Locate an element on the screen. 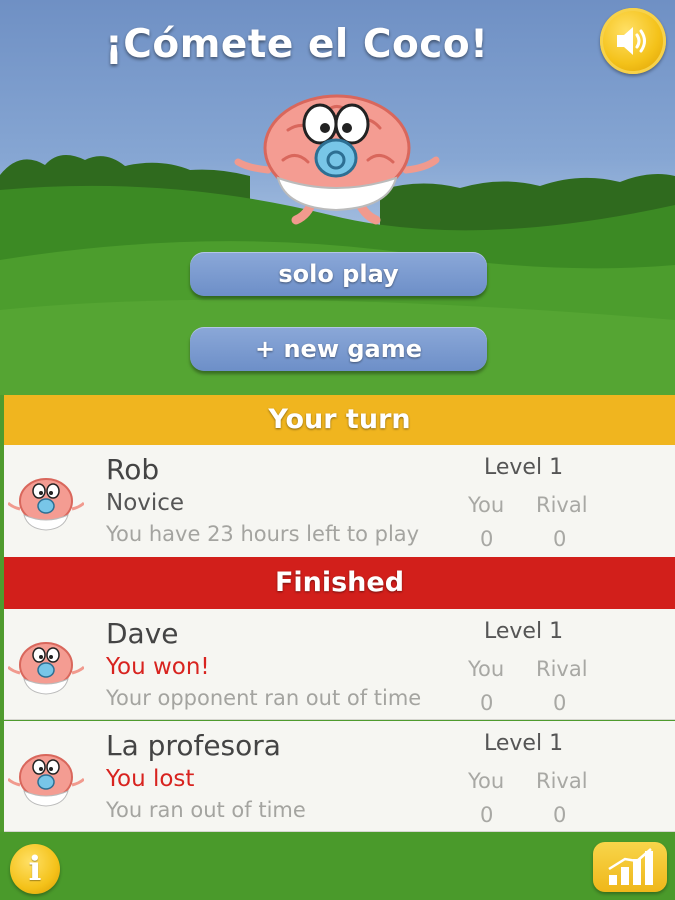 This screenshot has width=675, height=900. stats-button is located at coordinates (630, 867).